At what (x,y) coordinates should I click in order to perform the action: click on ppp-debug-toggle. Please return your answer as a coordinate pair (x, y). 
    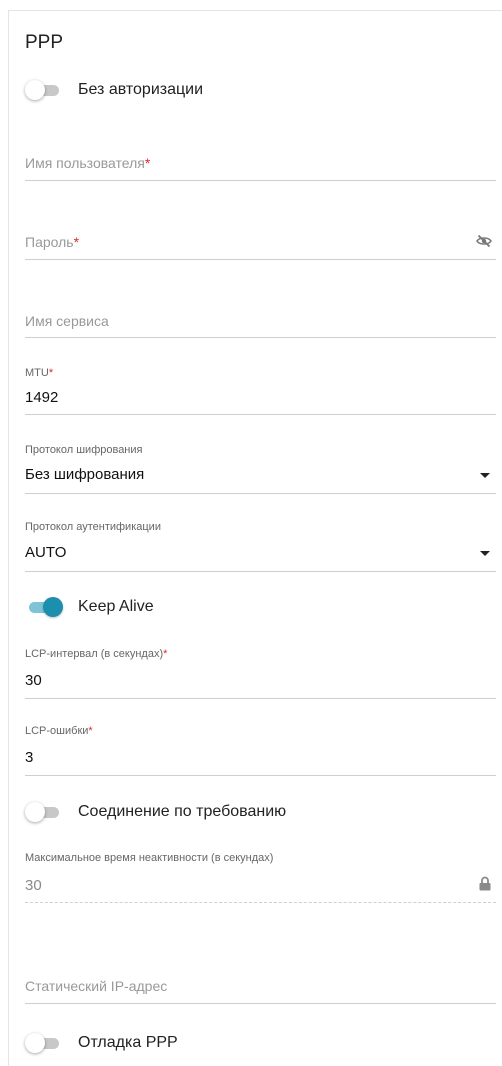
    Looking at the image, I should click on (44, 1043).